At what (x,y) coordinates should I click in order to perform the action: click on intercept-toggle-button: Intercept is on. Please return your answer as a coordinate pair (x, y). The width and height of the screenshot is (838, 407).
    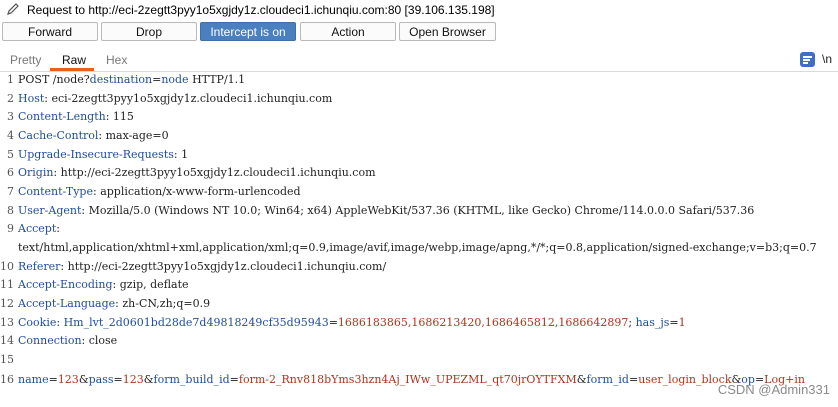
    Looking at the image, I should click on (248, 31).